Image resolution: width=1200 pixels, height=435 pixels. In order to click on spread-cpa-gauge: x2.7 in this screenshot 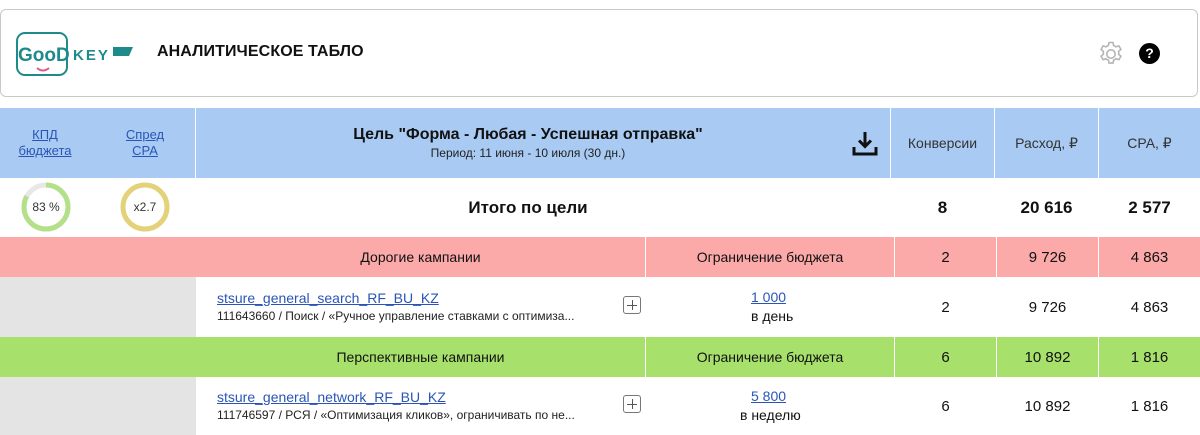, I will do `click(145, 207)`.